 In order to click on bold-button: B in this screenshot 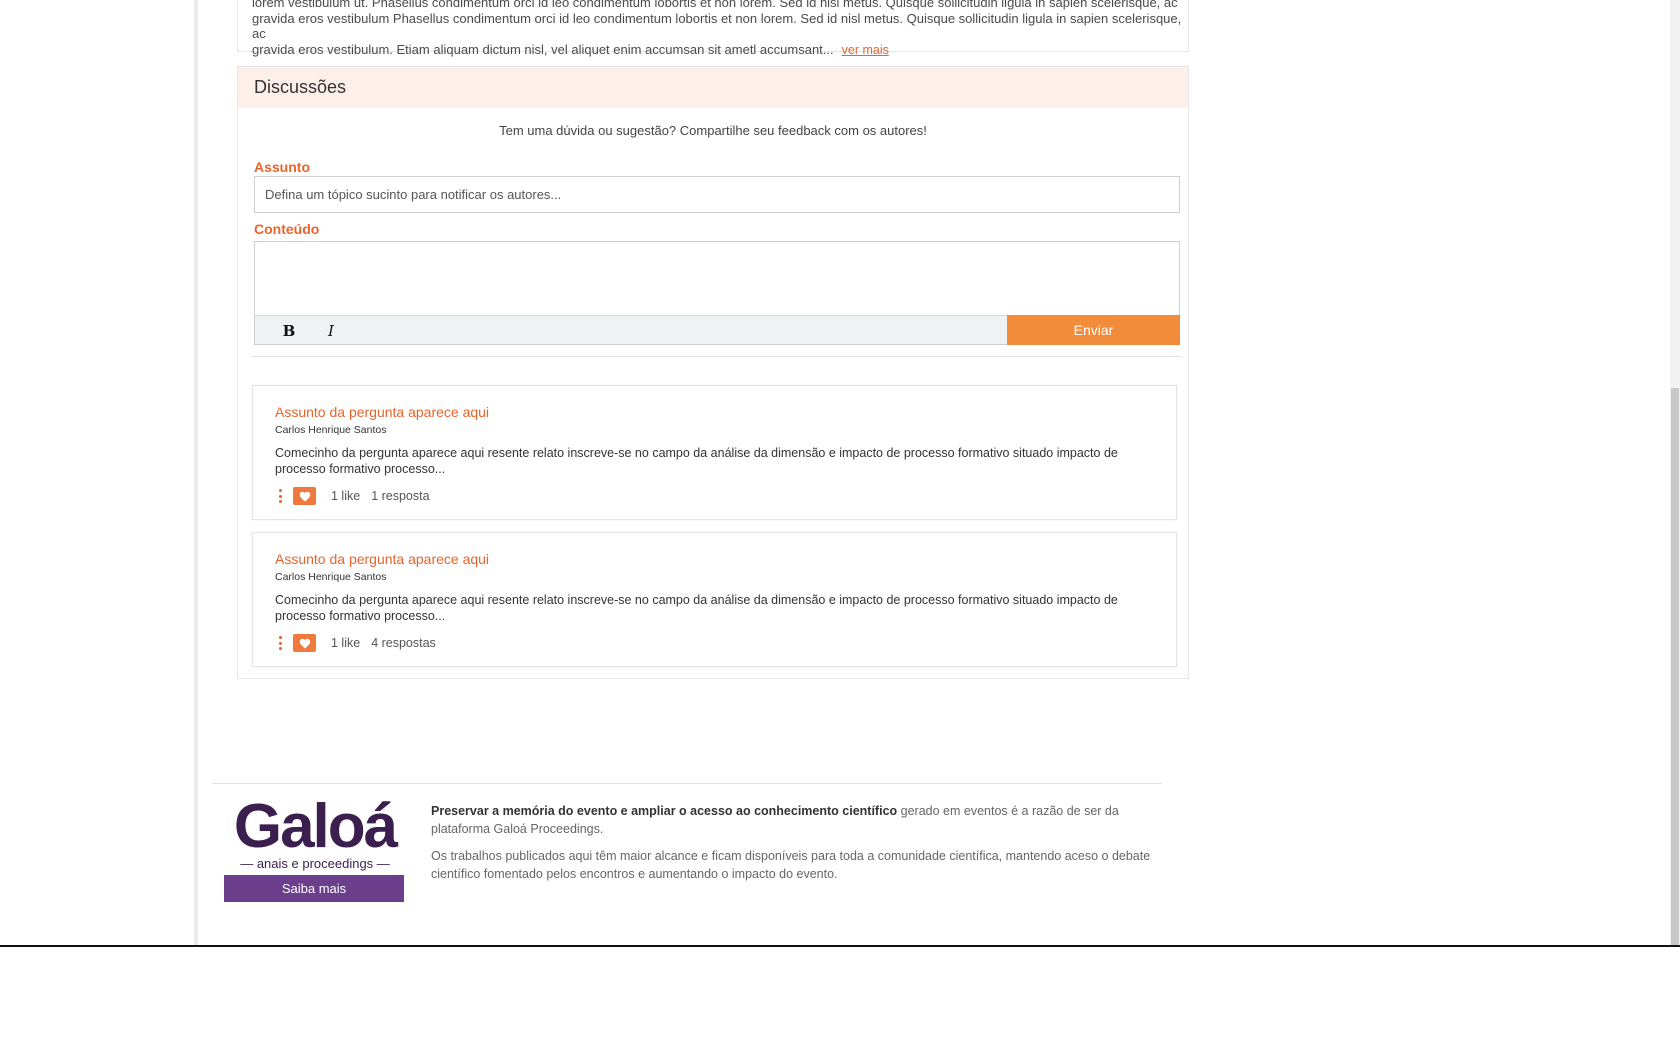, I will do `click(289, 331)`.